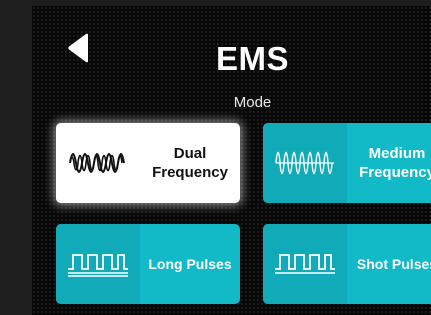  Describe the element at coordinates (389, 163) in the screenshot. I see `mode-label: Medium Frequency` at that location.